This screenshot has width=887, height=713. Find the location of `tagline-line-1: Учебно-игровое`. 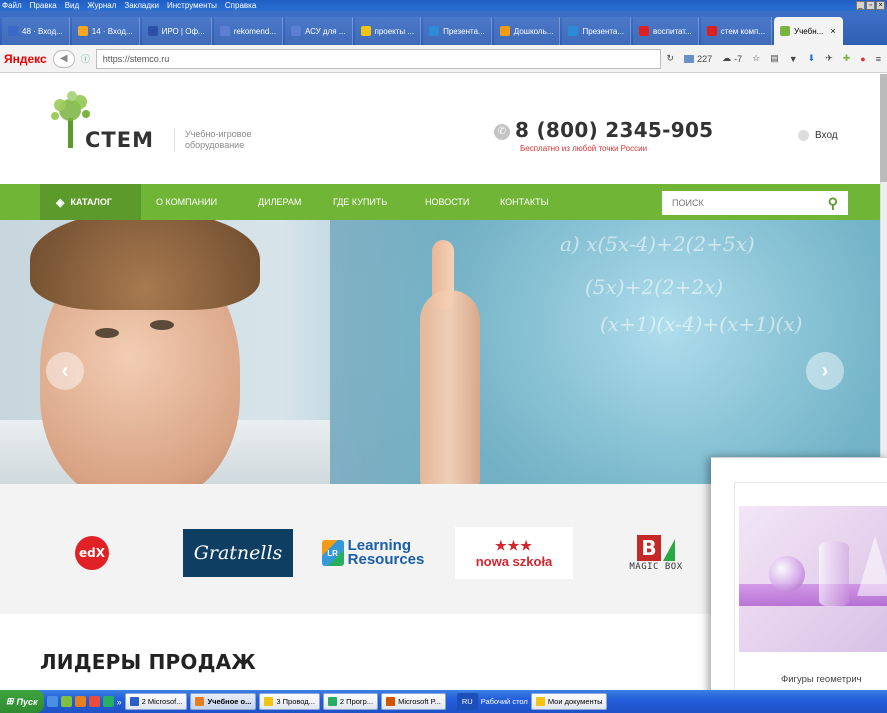

tagline-line-1: Учебно-игровое is located at coordinates (218, 134).